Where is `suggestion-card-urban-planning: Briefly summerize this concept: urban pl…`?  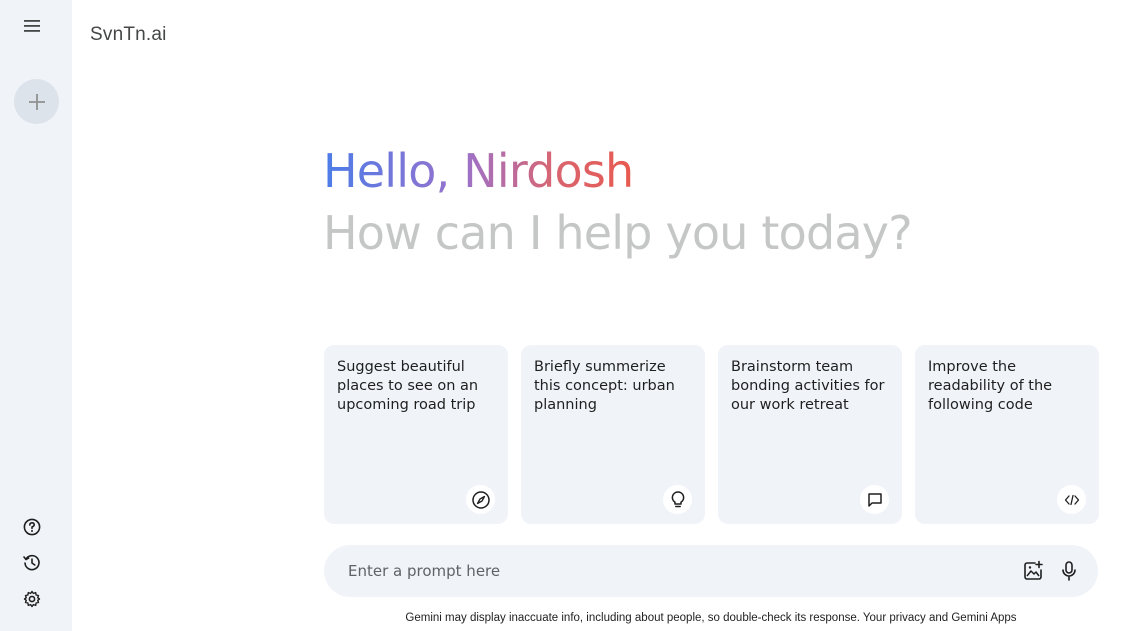 suggestion-card-urban-planning: Briefly summerize this concept: urban pl… is located at coordinates (613, 434).